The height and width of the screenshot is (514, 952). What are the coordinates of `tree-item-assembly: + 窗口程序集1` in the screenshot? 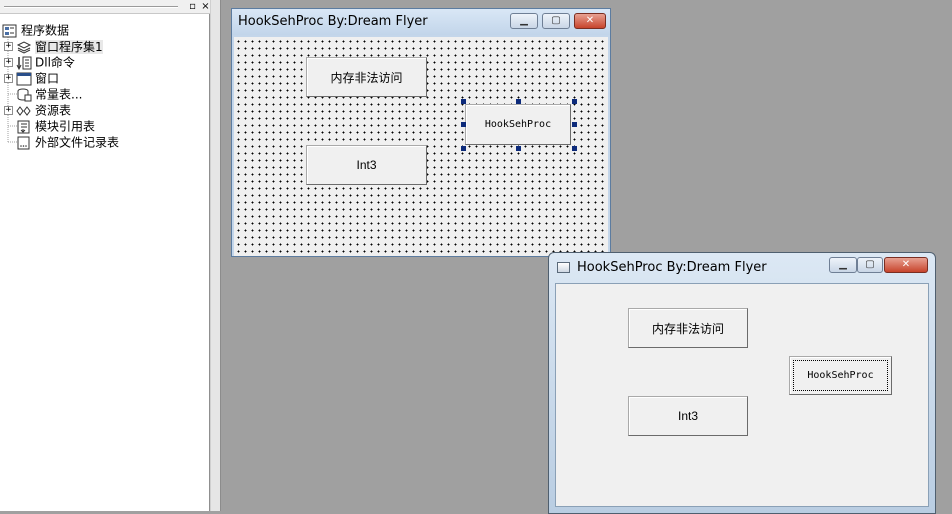 It's located at (53, 46).